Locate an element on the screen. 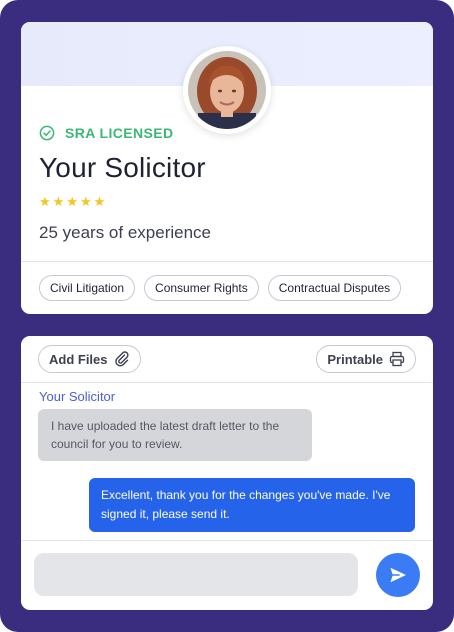 Image resolution: width=454 pixels, height=632 pixels. rating-stars: ★ ★ ★ ★ ★ is located at coordinates (72, 202).